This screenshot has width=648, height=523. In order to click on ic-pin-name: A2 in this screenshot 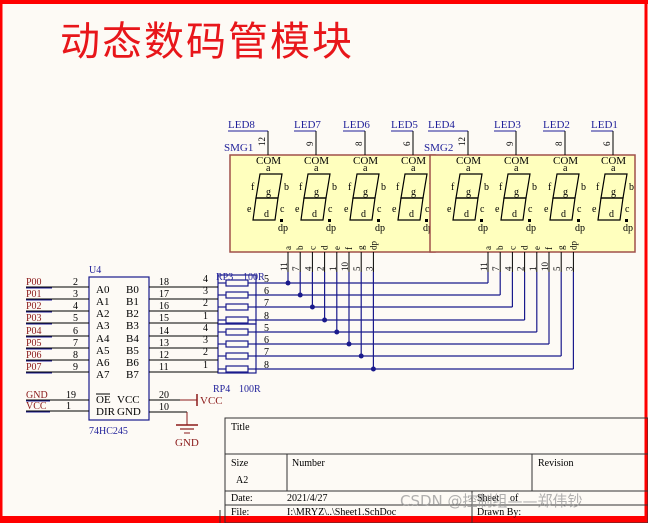, I will do `click(102, 314)`.